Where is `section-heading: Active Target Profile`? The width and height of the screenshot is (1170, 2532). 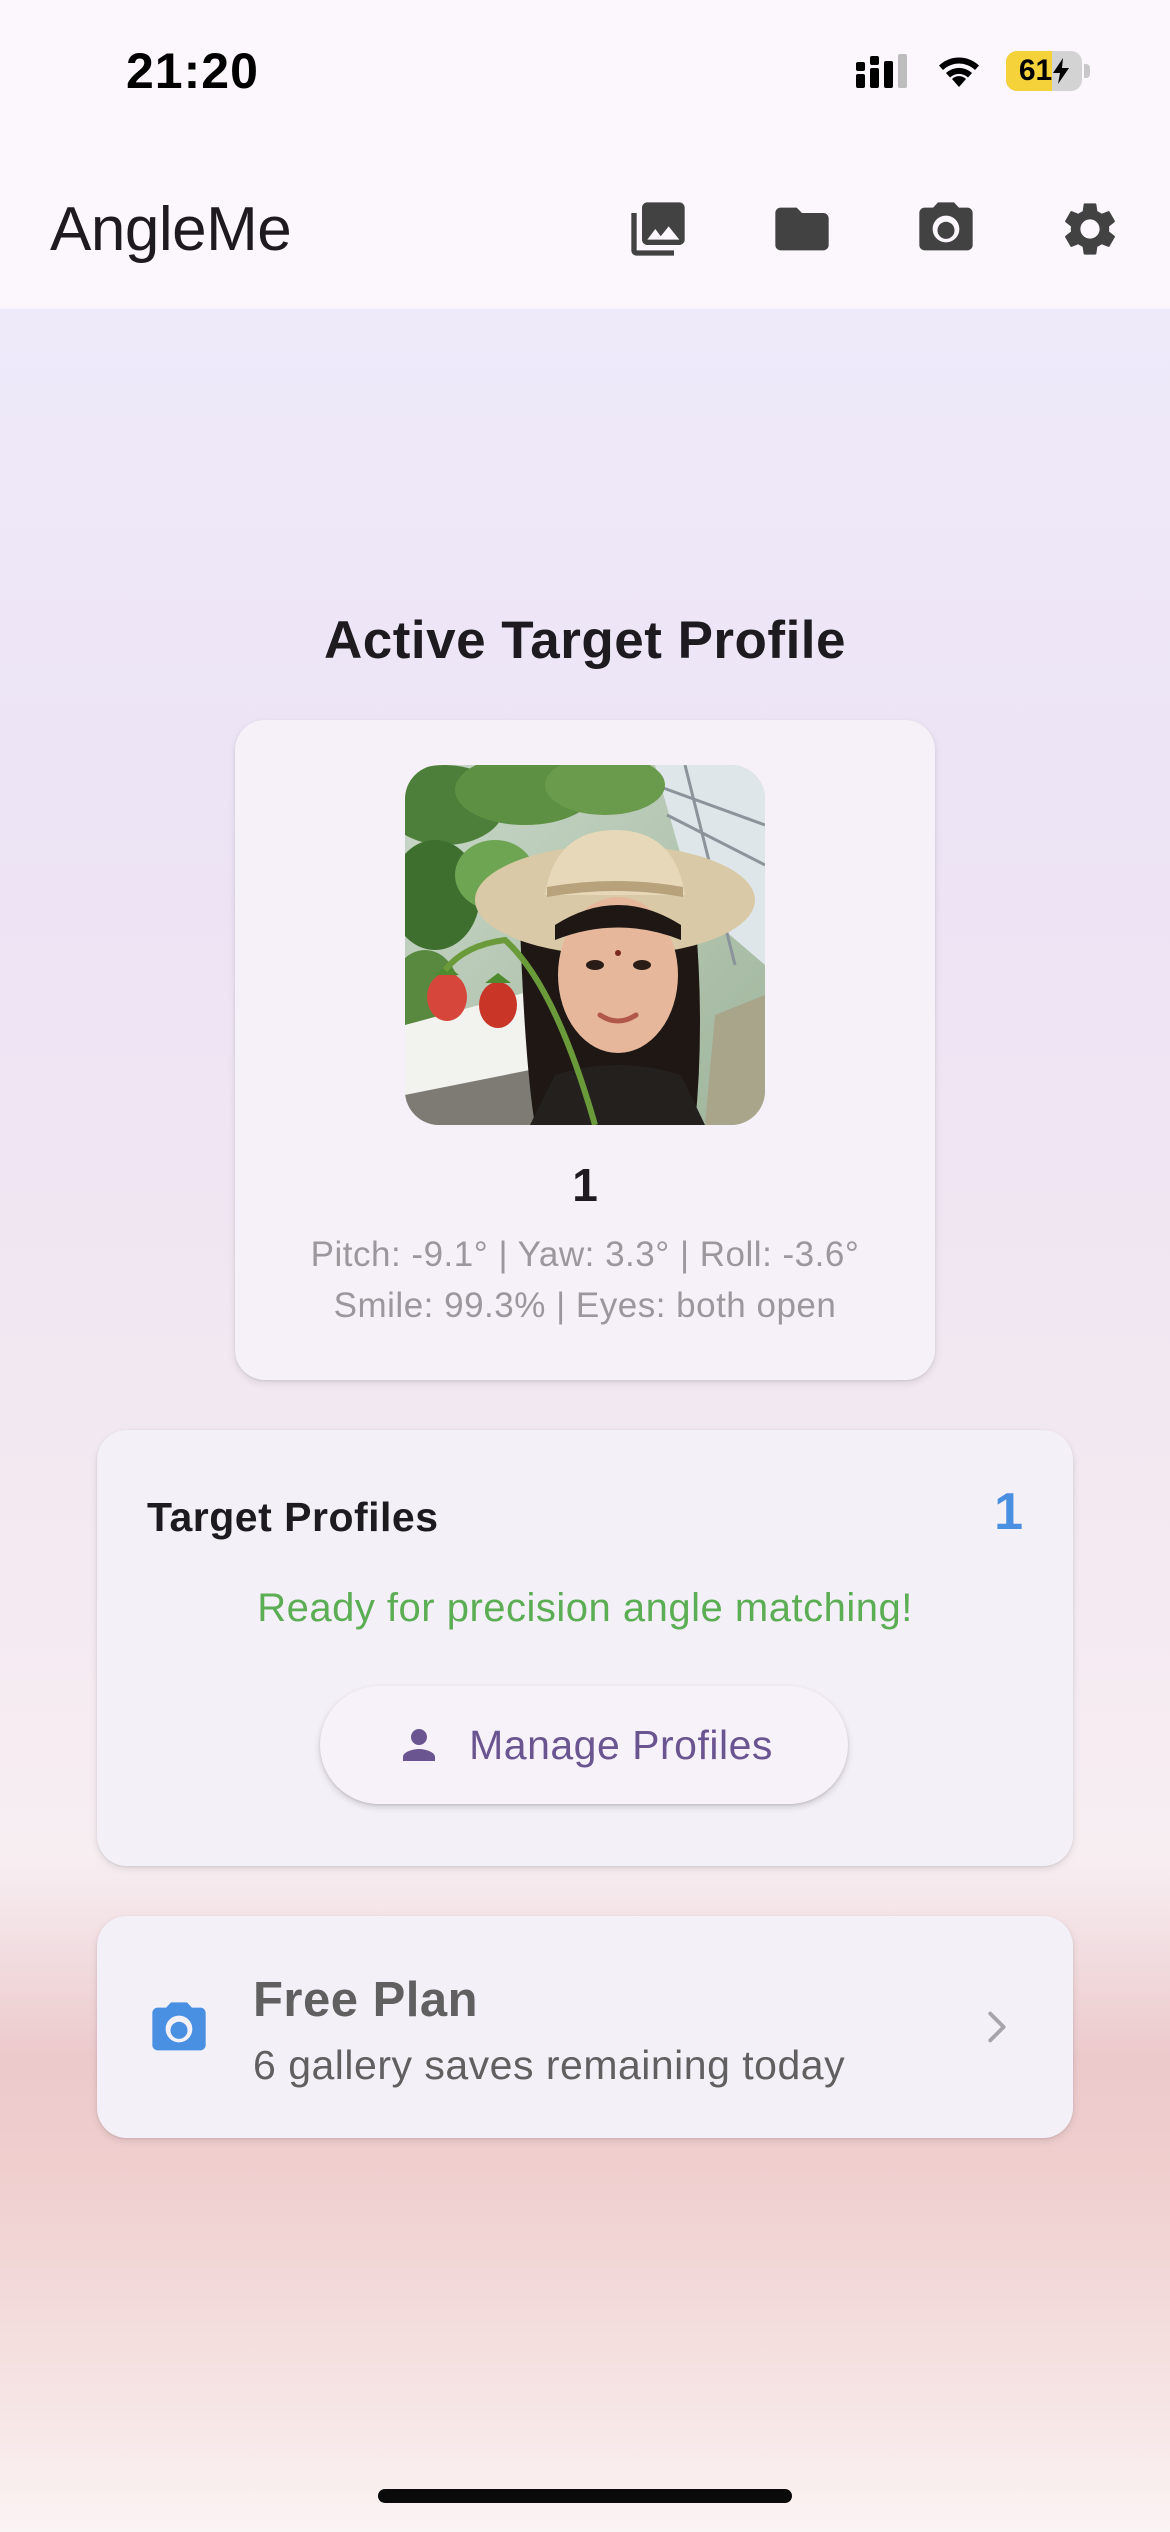 section-heading: Active Target Profile is located at coordinates (585, 640).